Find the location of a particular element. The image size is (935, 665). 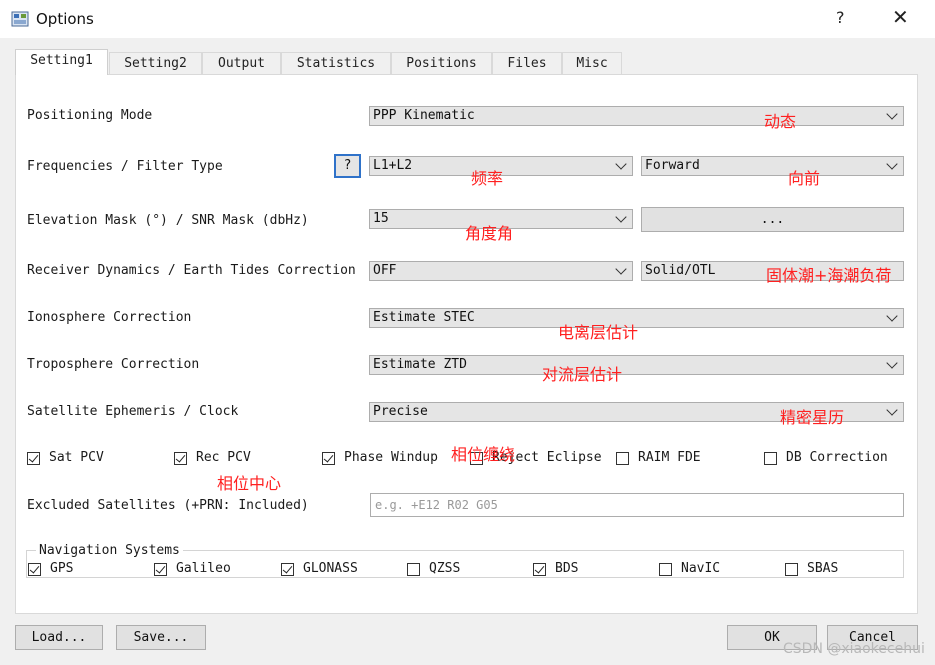

tab-misc: Misc is located at coordinates (592, 63).